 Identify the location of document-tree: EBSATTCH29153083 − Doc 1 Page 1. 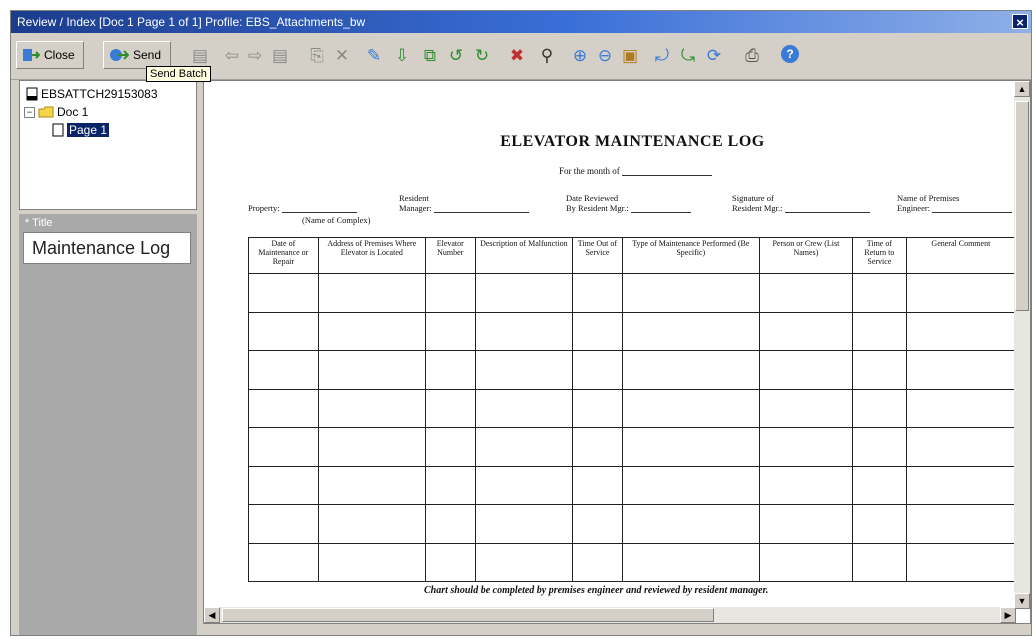
(108, 145).